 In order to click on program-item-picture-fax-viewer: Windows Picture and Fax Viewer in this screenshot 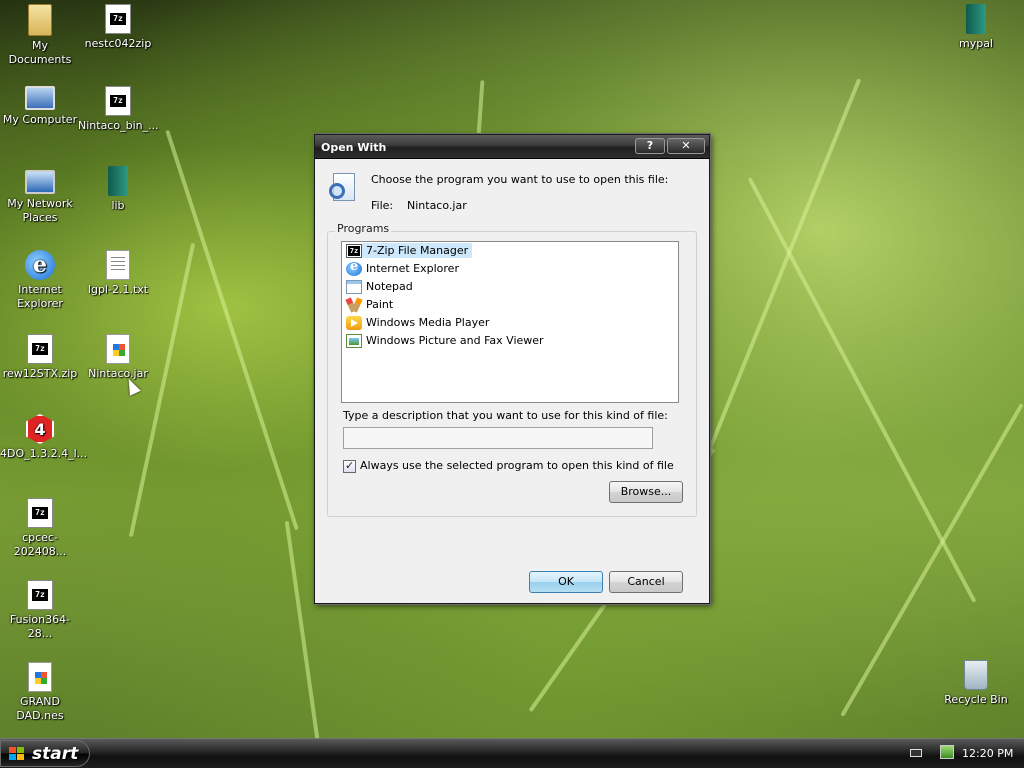, I will do `click(510, 341)`.